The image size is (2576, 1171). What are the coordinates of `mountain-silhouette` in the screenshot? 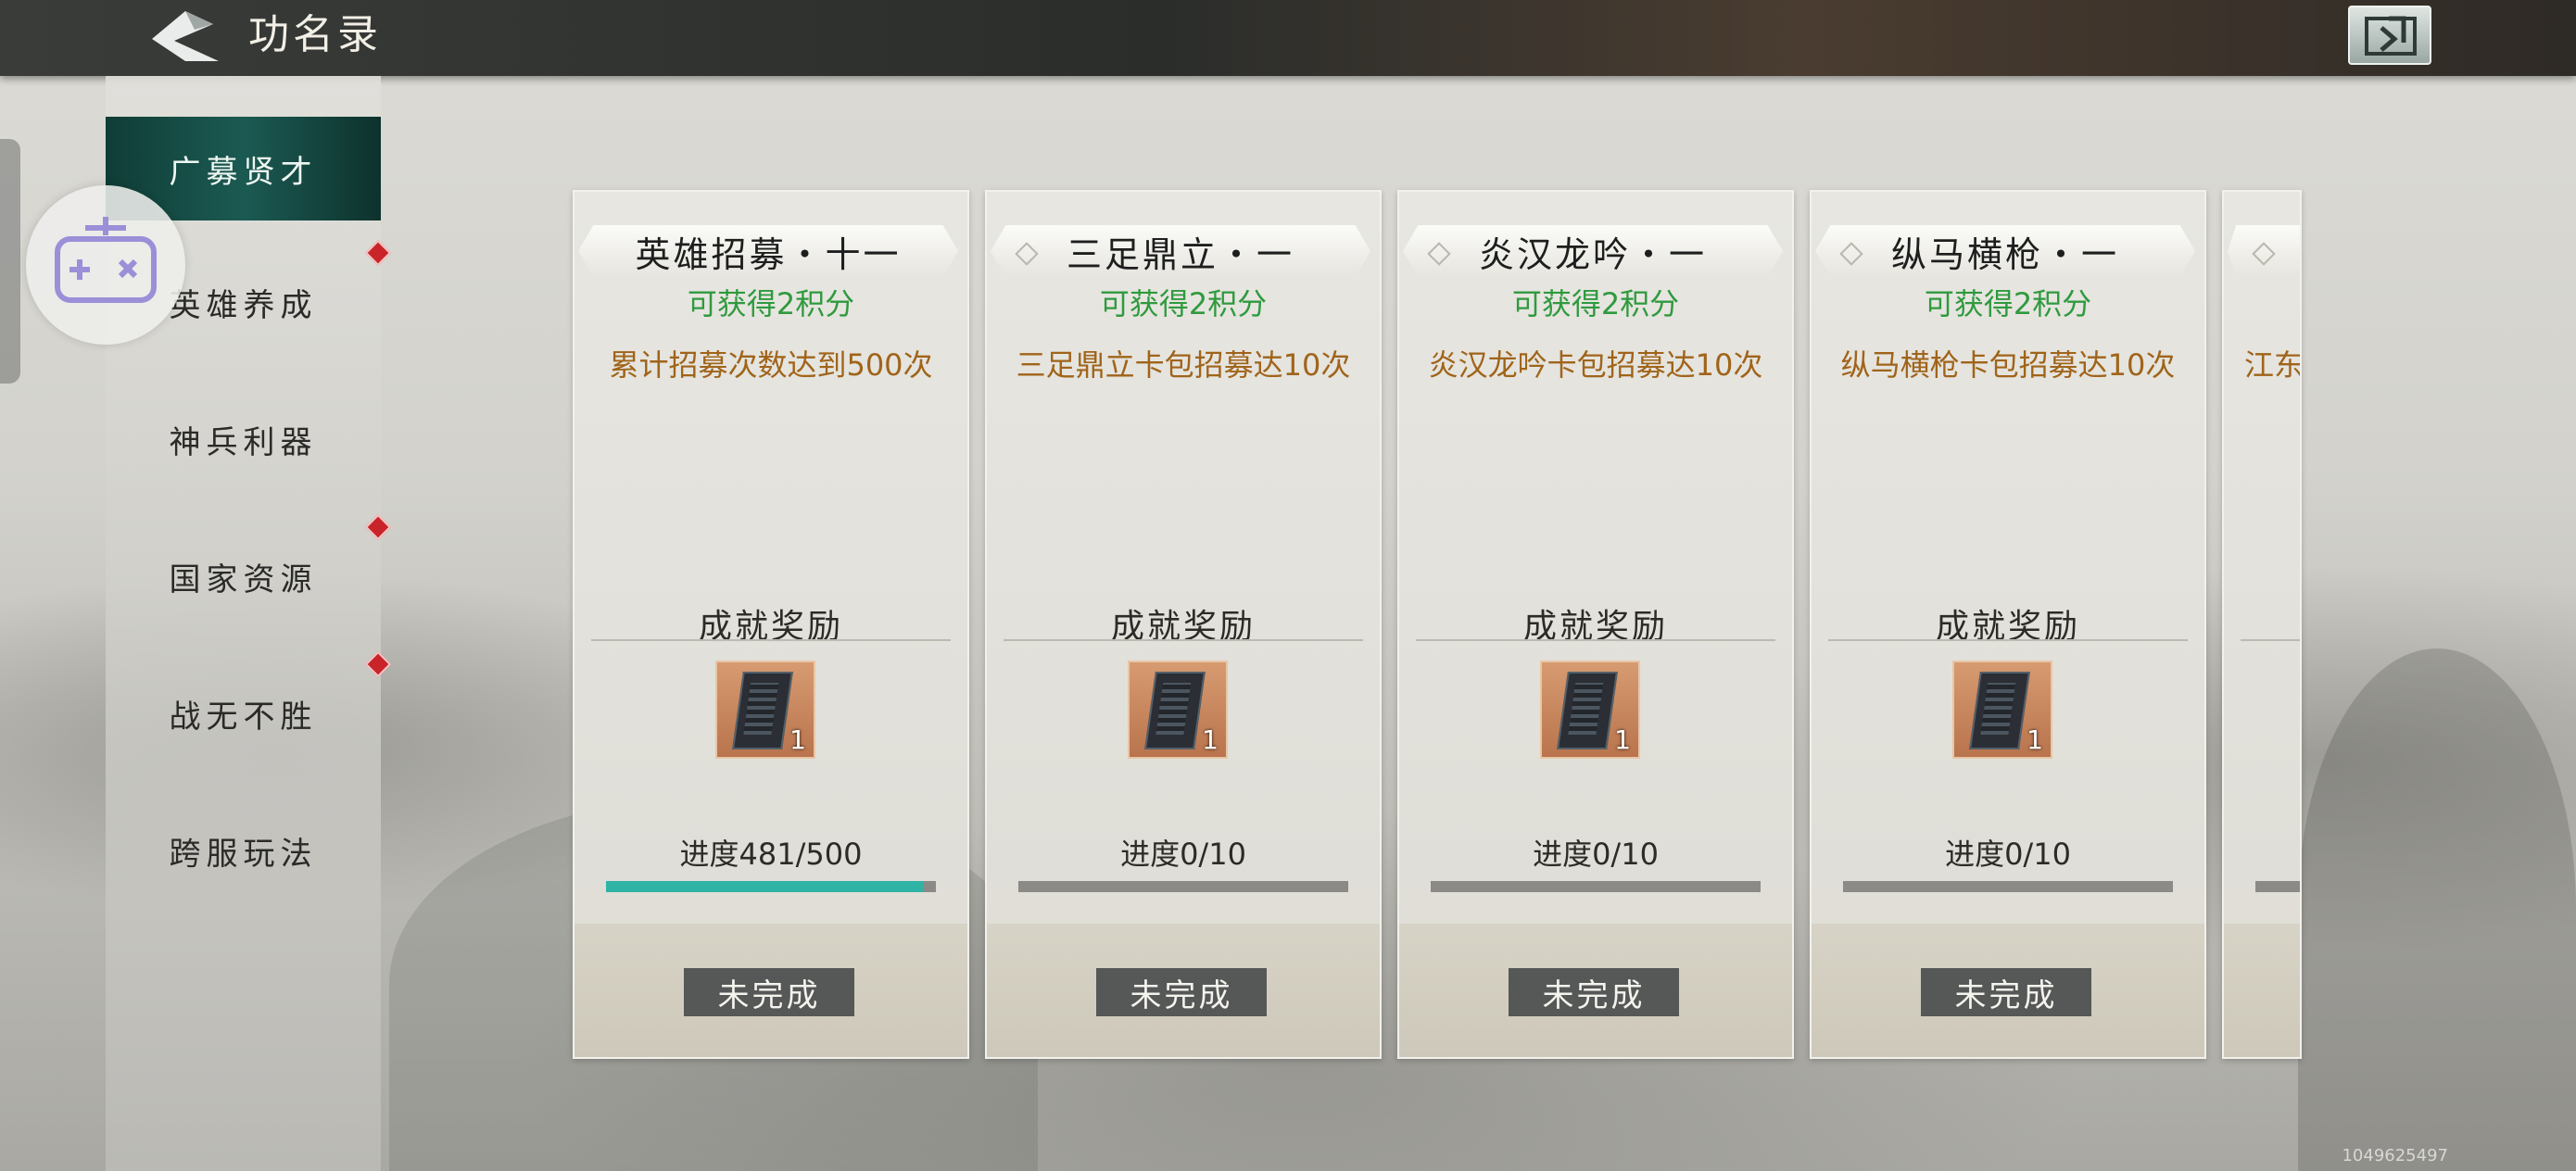 It's located at (2437, 910).